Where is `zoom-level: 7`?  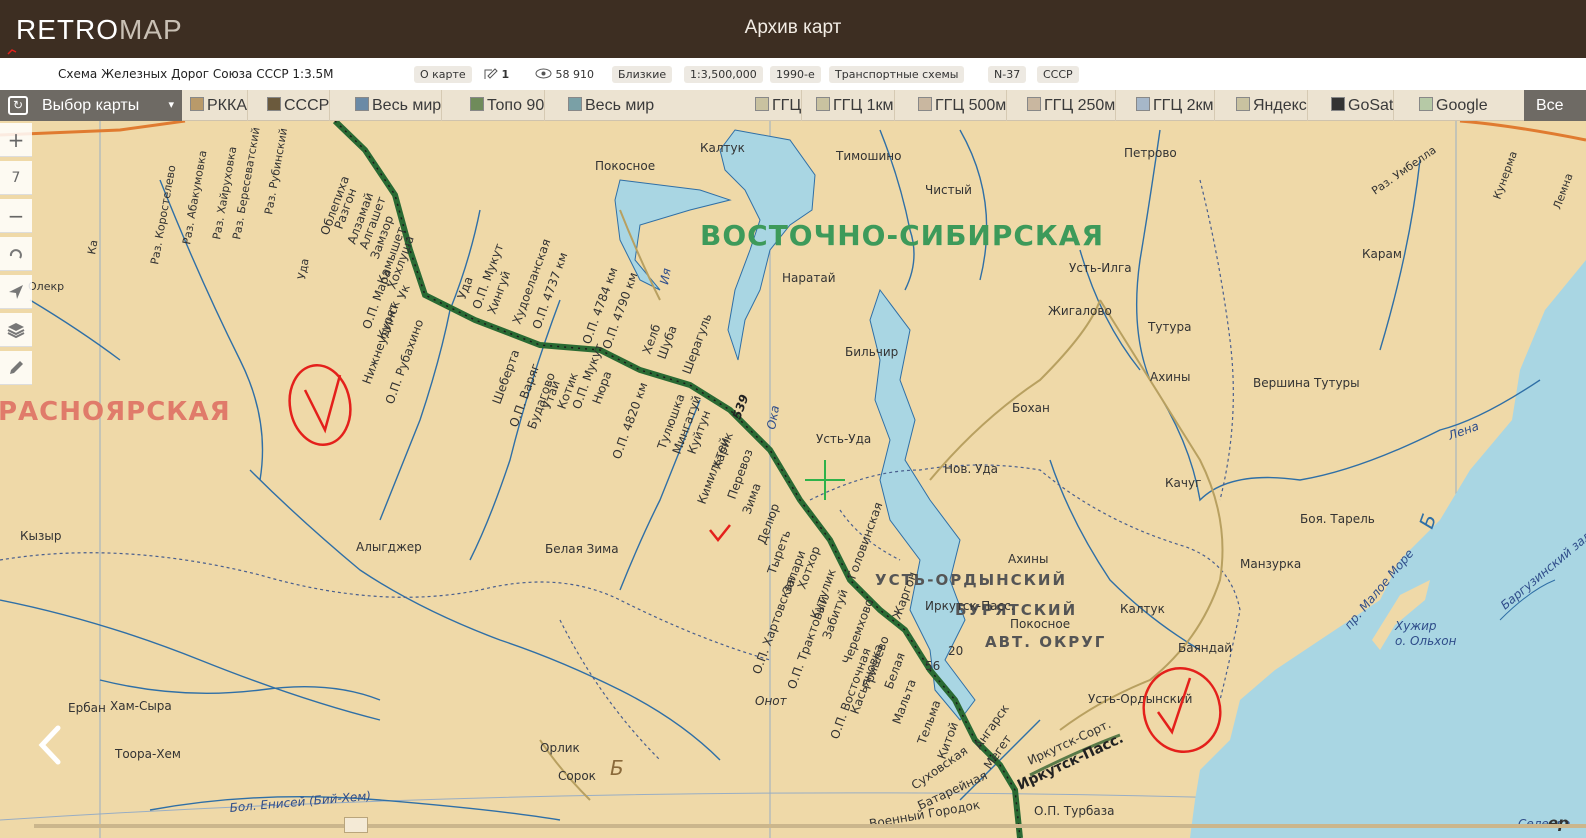 zoom-level: 7 is located at coordinates (16, 178).